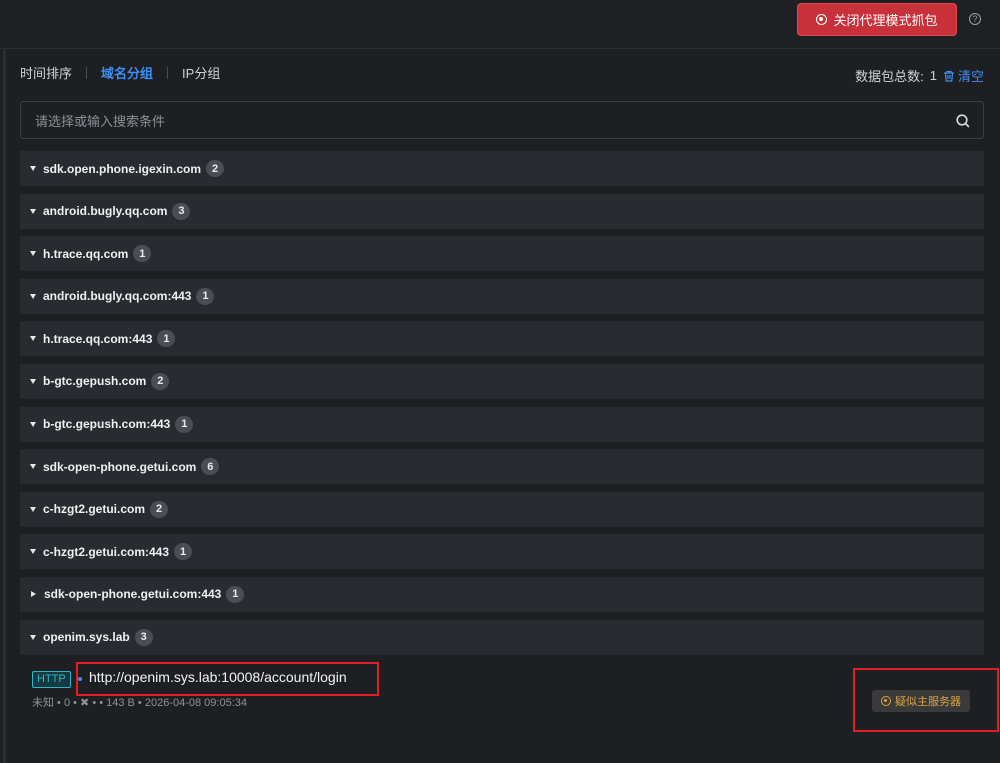 The height and width of the screenshot is (763, 1000). I want to click on domain-name: sdk-open-phone.getui.com, so click(120, 466).